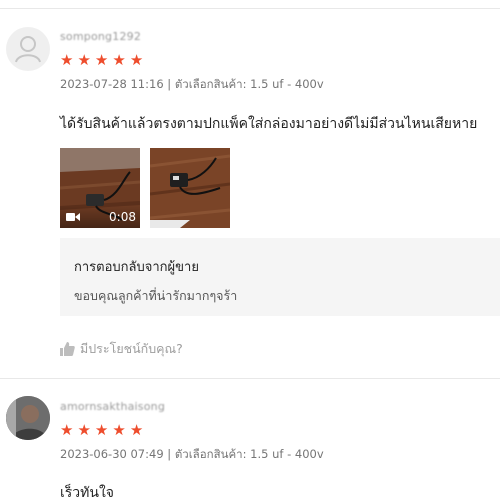 The height and width of the screenshot is (504, 500). I want to click on helpful-label: มีประโยชน์กับคุณ?, so click(131, 348).